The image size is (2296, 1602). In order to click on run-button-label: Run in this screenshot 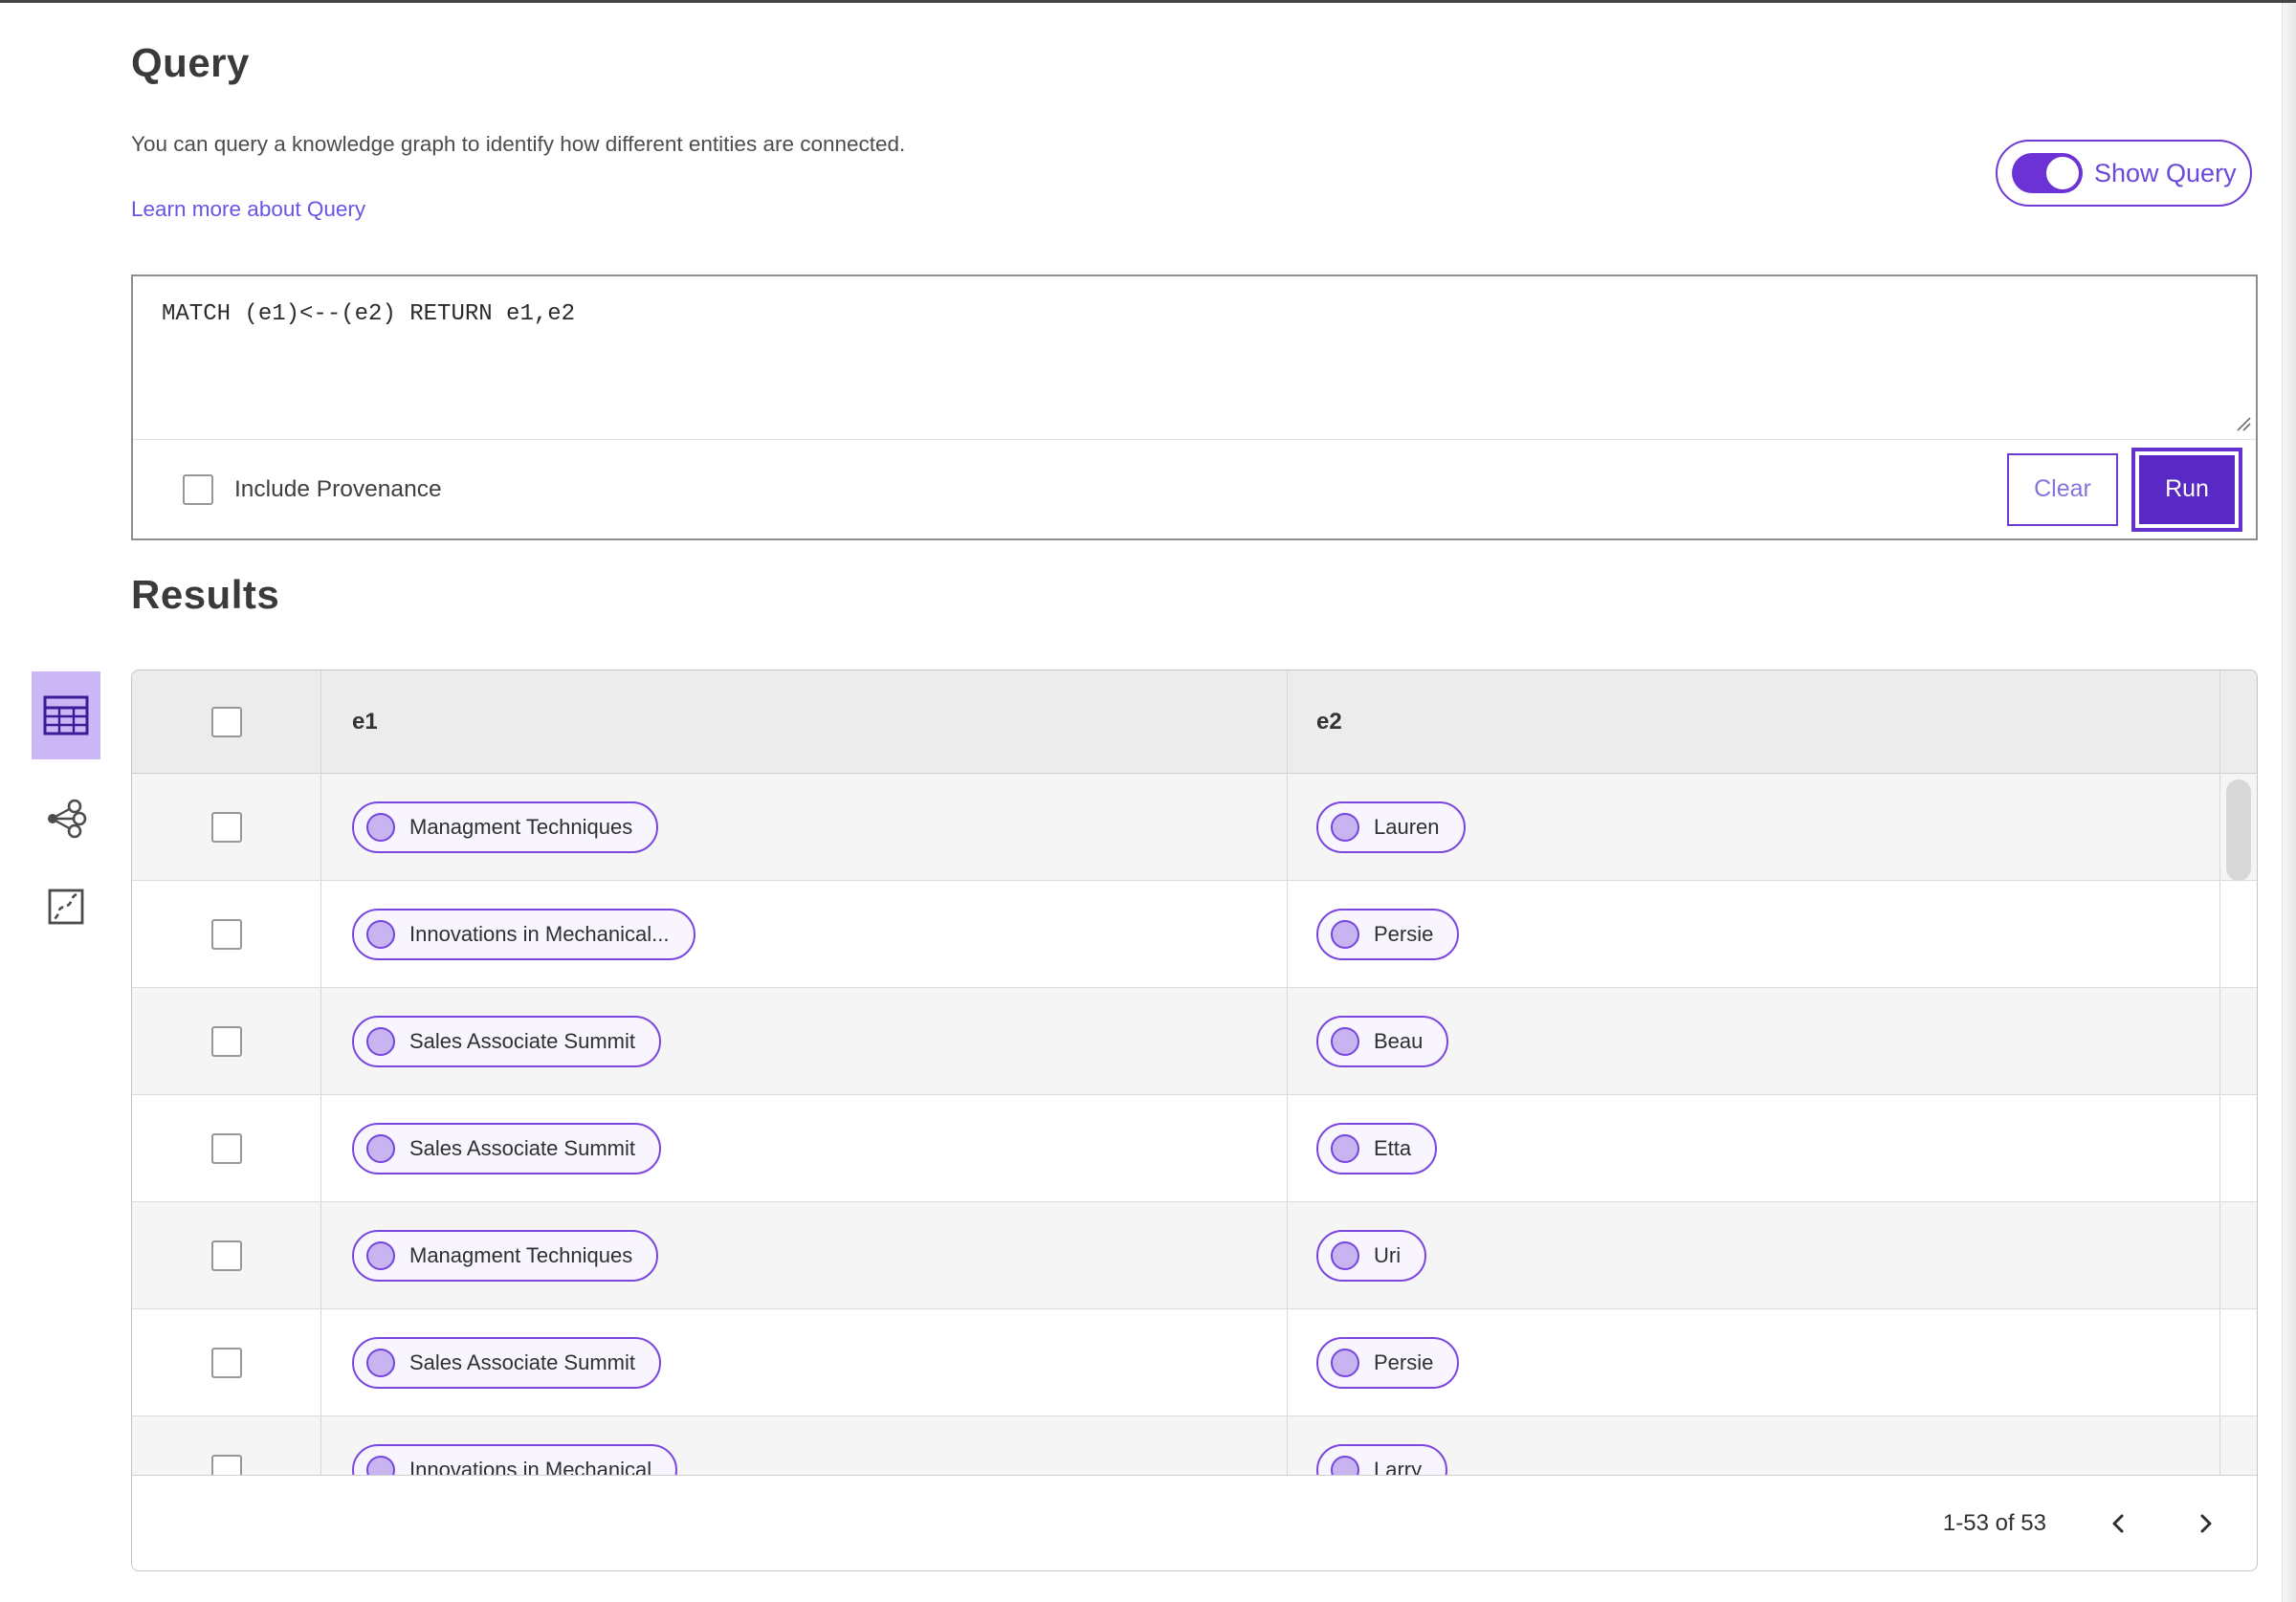, I will do `click(2187, 489)`.